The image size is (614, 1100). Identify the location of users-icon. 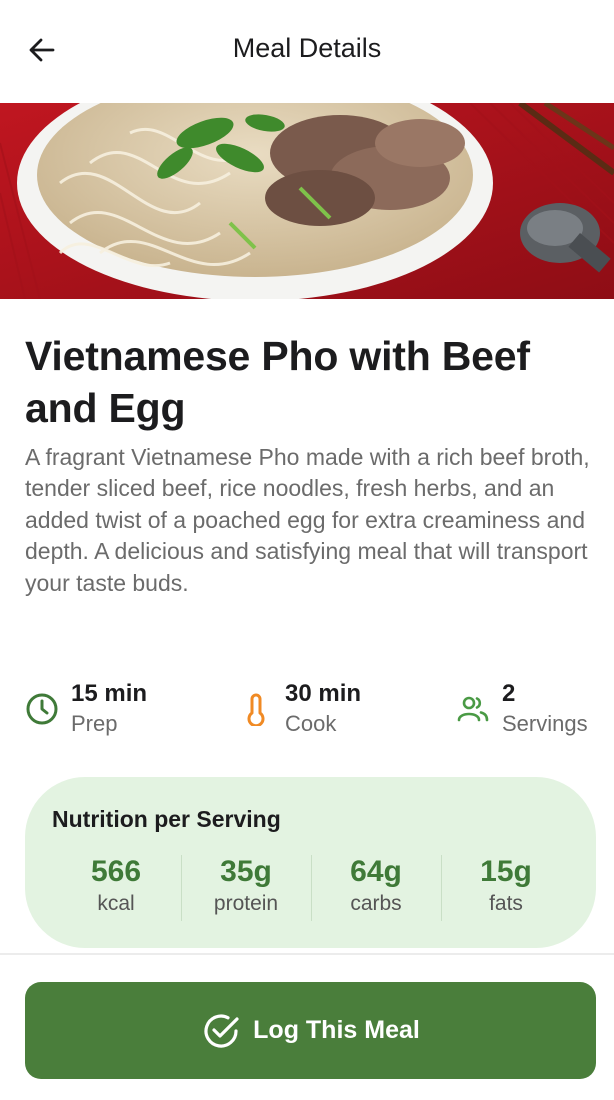
(473, 709).